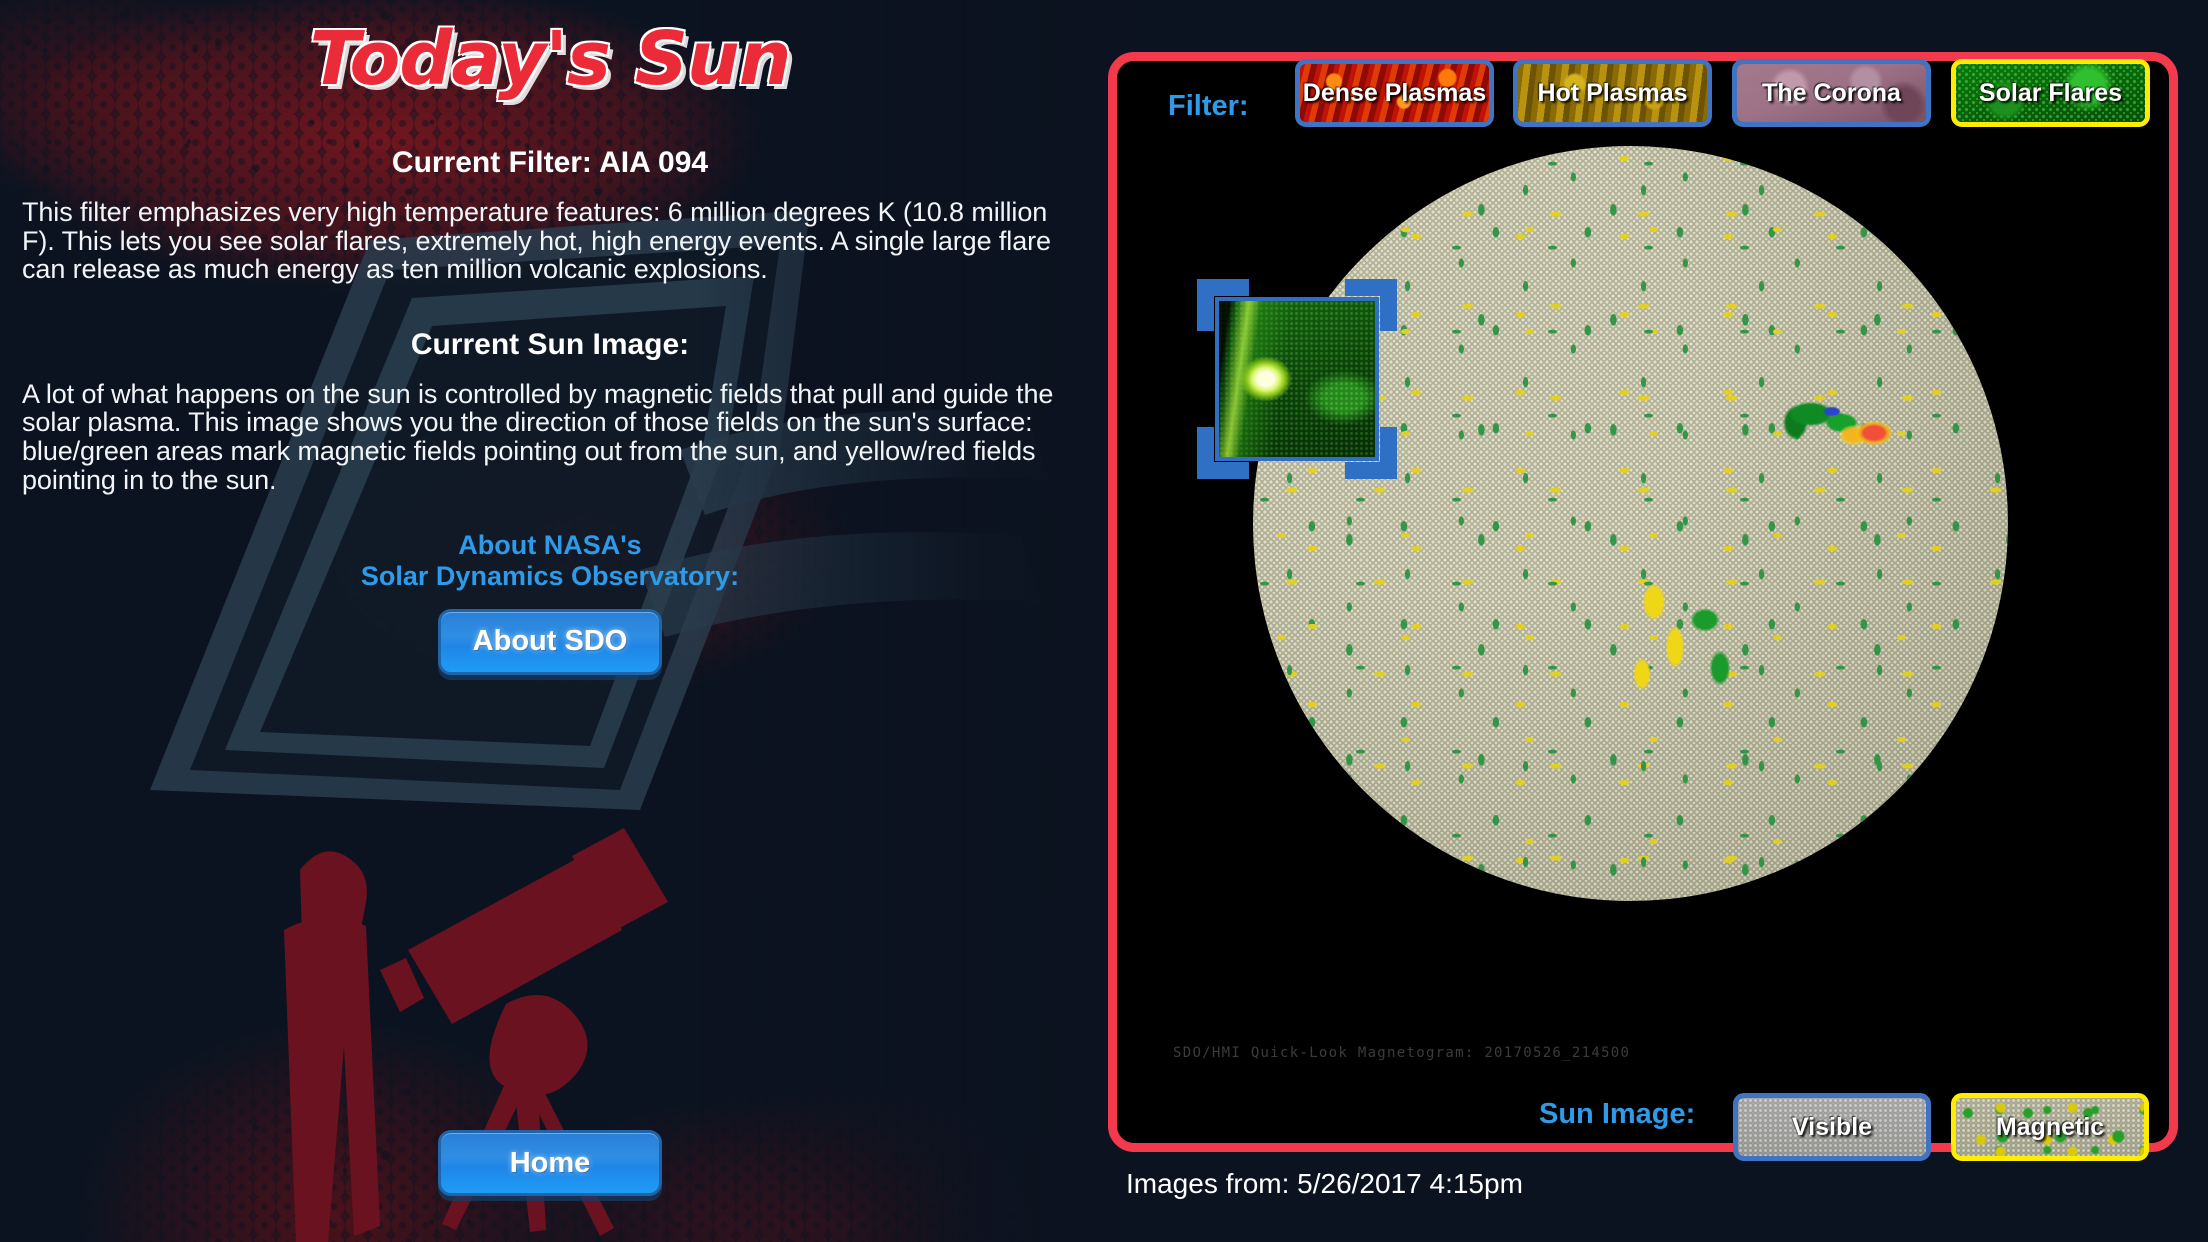 The height and width of the screenshot is (1242, 2208). What do you see at coordinates (550, 545) in the screenshot?
I see `about-sdo-link-line1: About NASA's` at bounding box center [550, 545].